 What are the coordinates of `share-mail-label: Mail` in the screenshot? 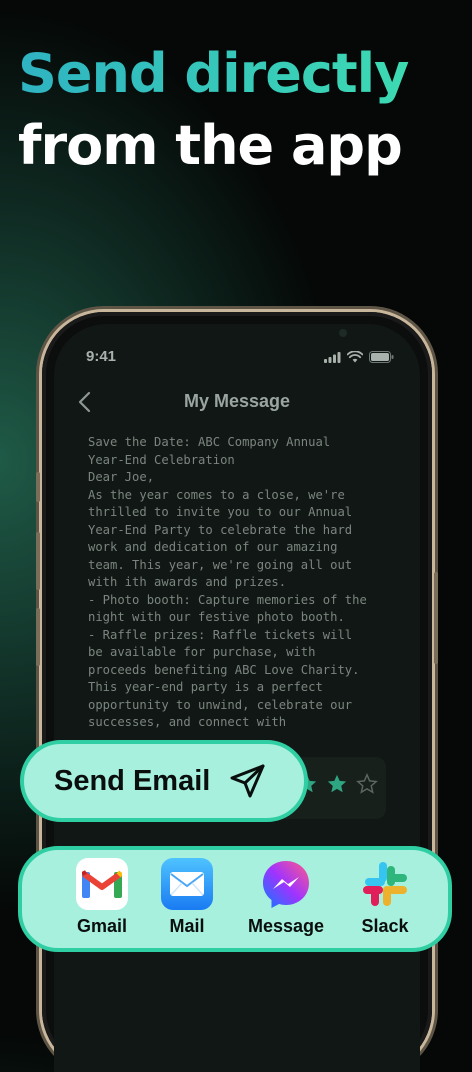 It's located at (187, 926).